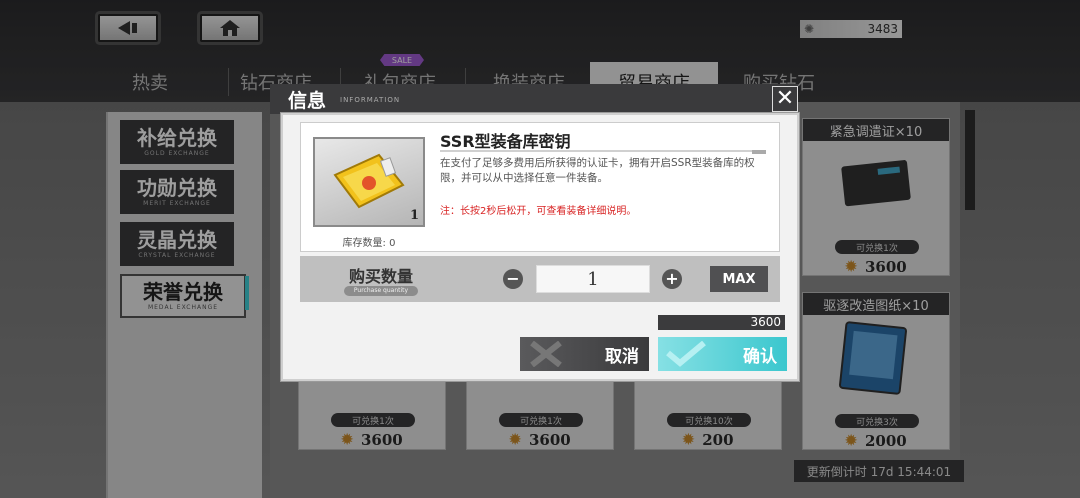  I want to click on plus-icon: +, so click(672, 278).